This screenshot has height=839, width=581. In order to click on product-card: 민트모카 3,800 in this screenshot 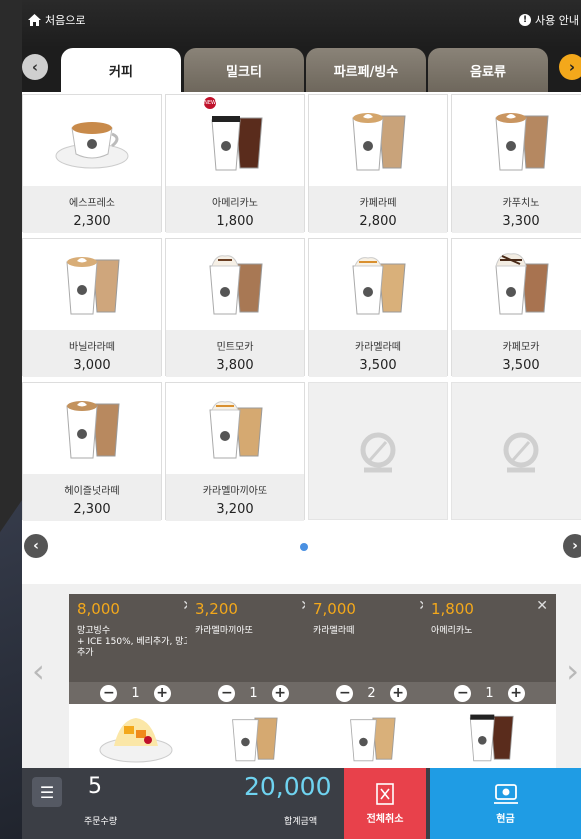, I will do `click(235, 307)`.